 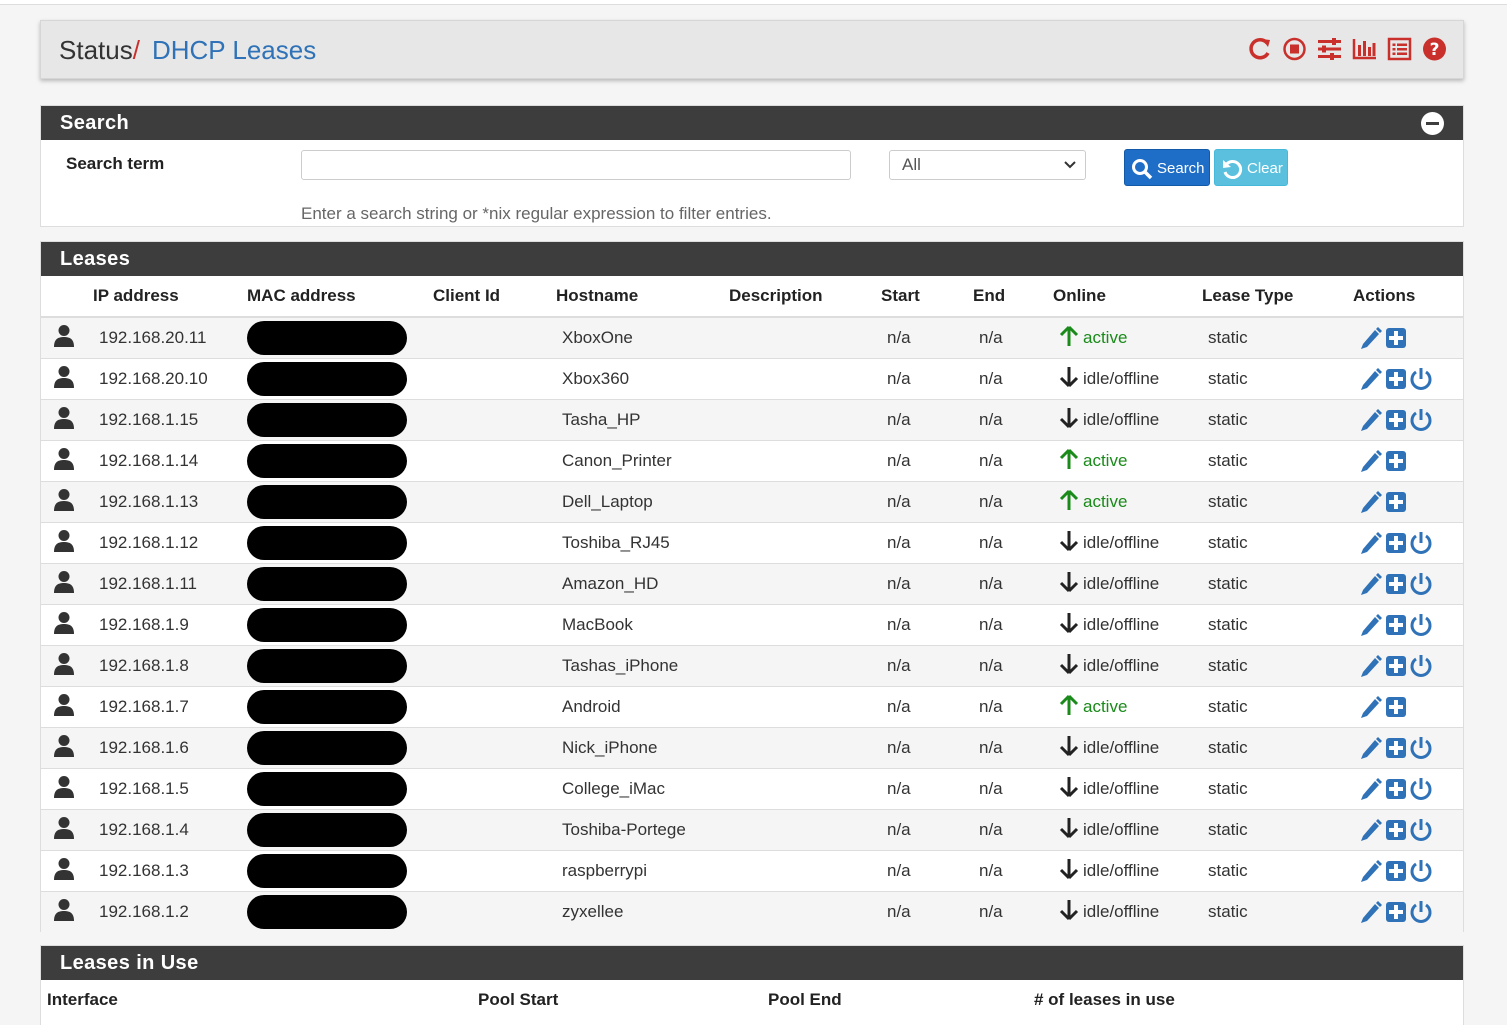 I want to click on stop-service-icon, so click(x=1294, y=49).